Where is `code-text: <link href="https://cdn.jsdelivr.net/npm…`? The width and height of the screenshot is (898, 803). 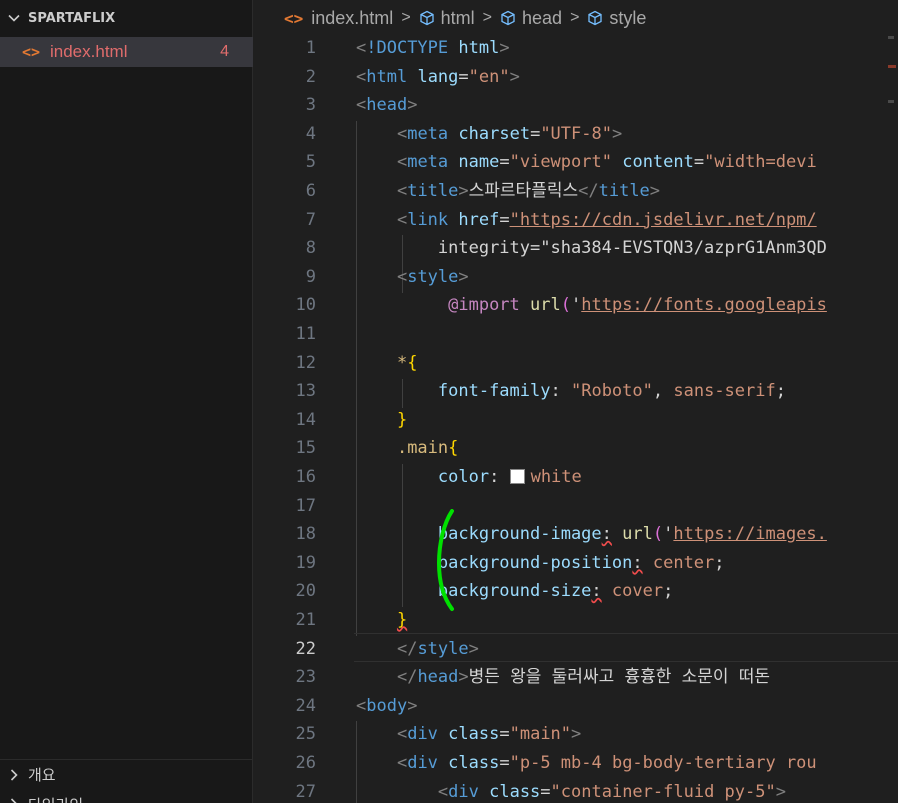
code-text: <link href="https://cdn.jsdelivr.net/npm… is located at coordinates (606, 219).